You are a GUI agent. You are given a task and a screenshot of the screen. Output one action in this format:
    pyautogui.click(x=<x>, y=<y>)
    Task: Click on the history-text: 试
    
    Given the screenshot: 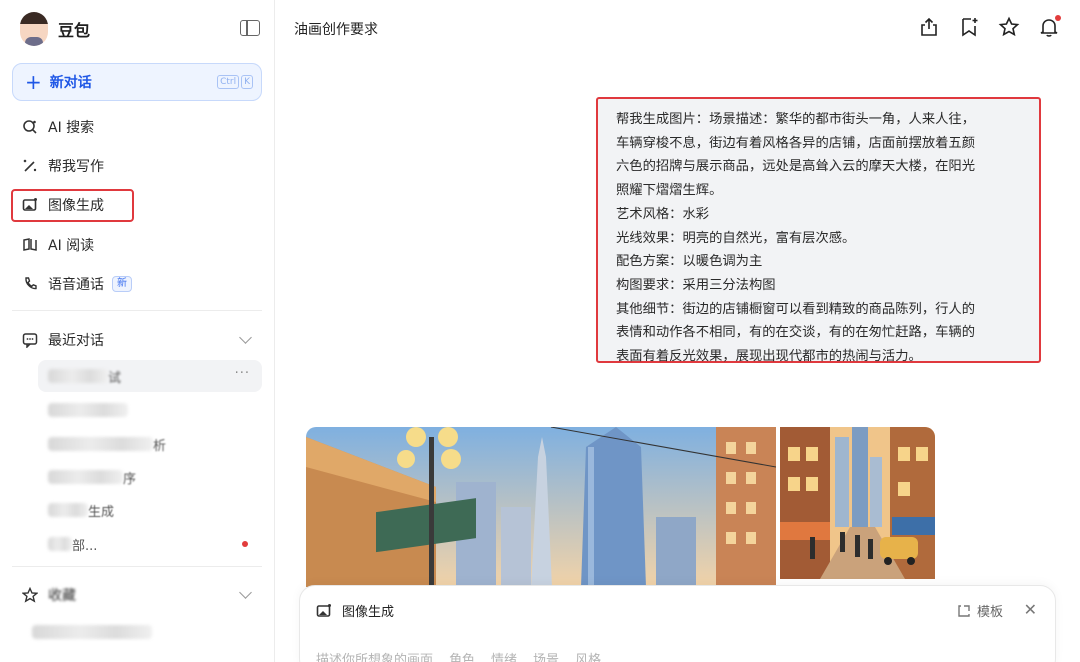 What is the action you would take?
    pyautogui.click(x=115, y=378)
    